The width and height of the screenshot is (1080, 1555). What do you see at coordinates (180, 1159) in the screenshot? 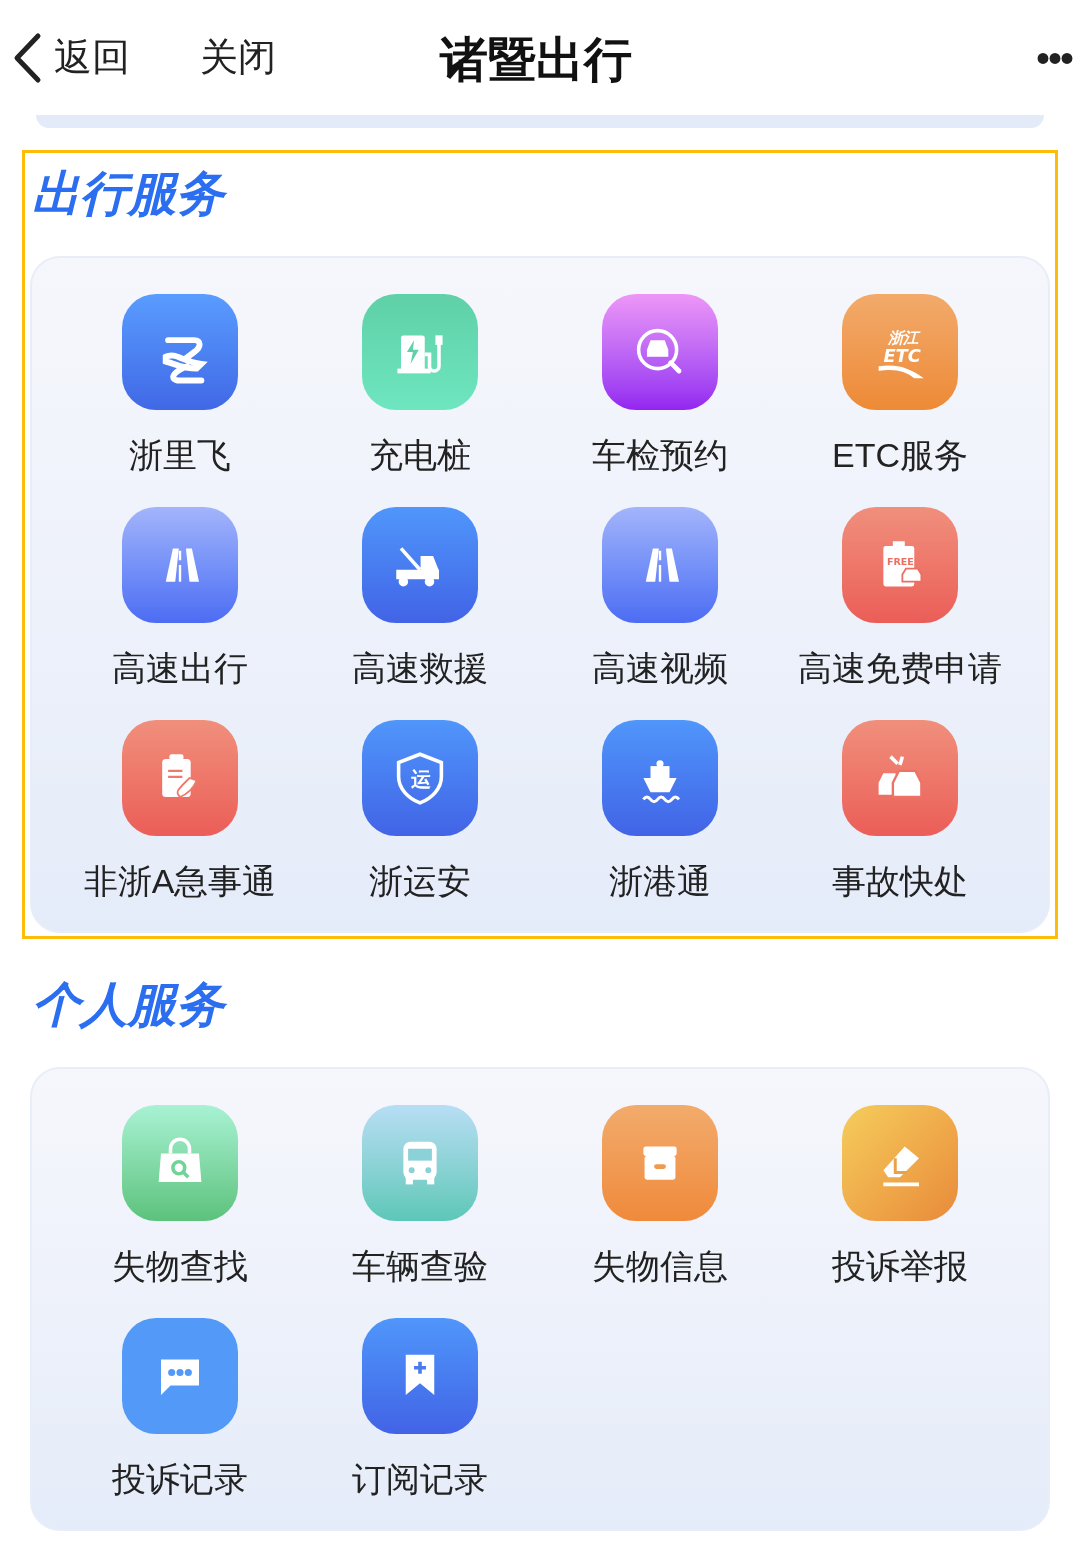
I see `bag-search-icon` at bounding box center [180, 1159].